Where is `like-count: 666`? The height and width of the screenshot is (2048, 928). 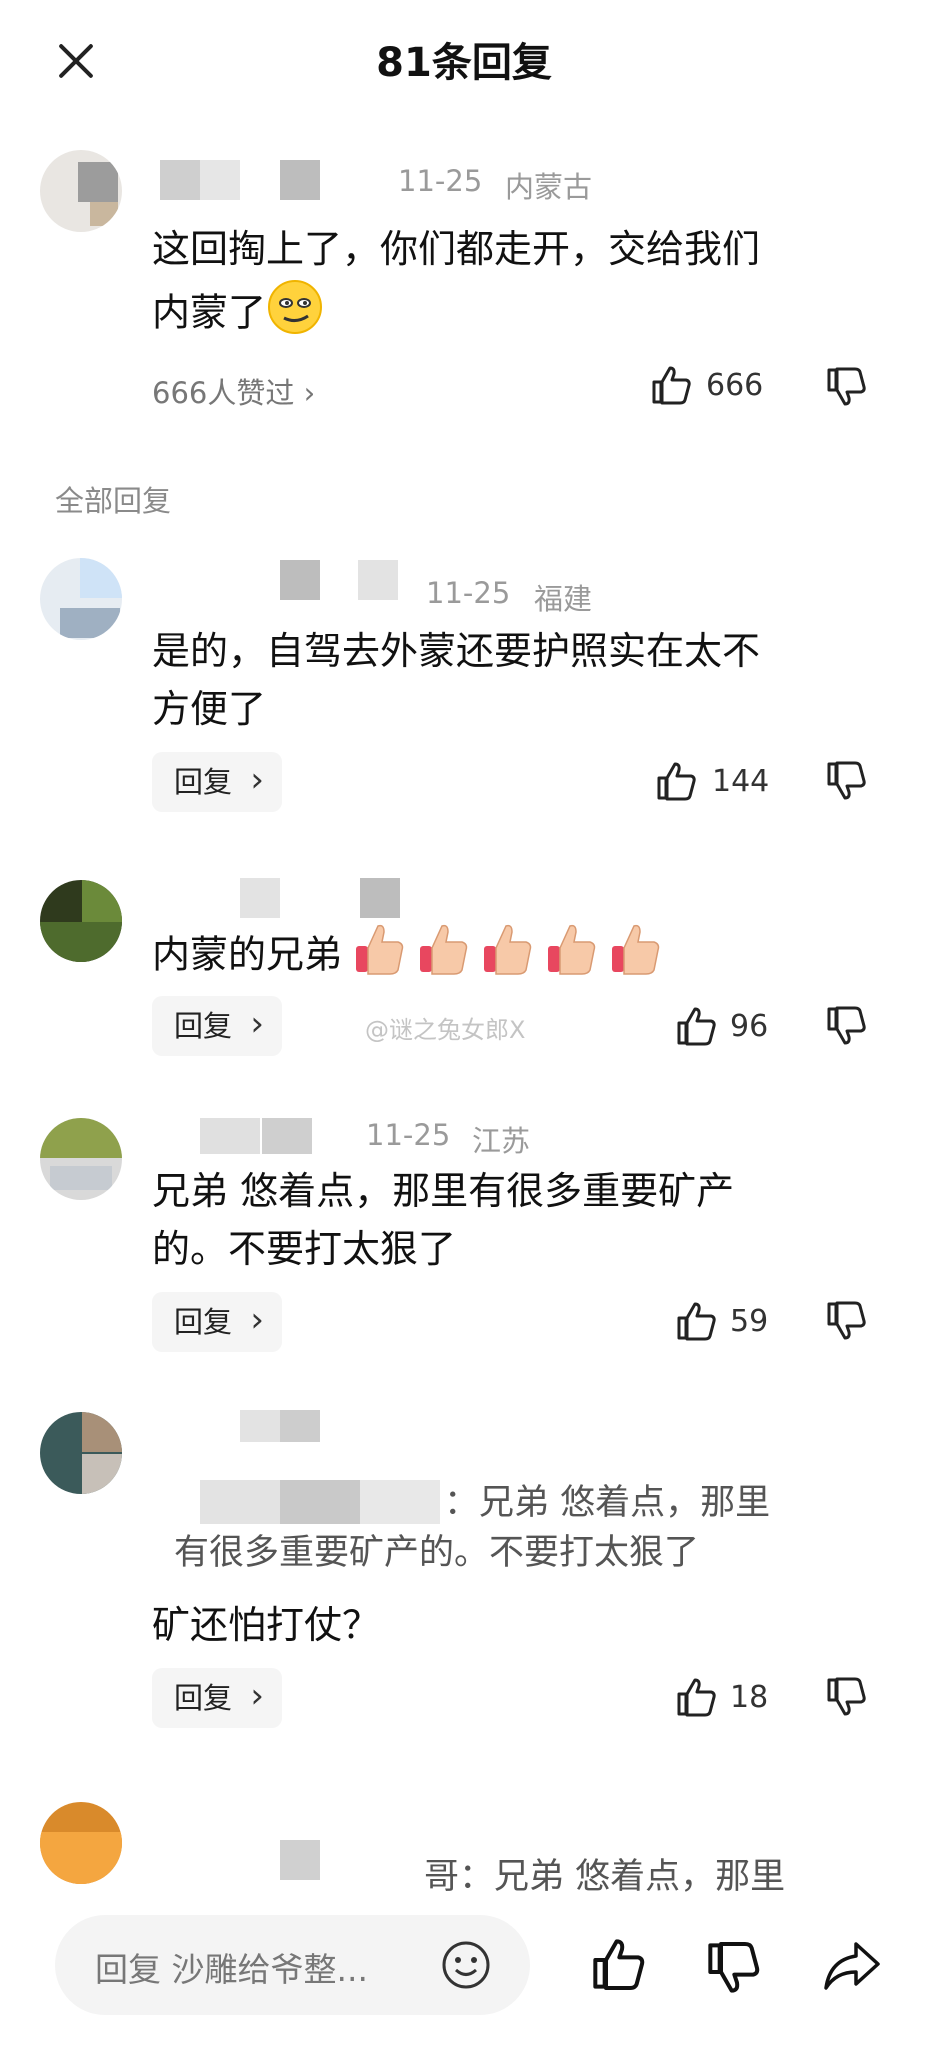 like-count: 666 is located at coordinates (735, 385).